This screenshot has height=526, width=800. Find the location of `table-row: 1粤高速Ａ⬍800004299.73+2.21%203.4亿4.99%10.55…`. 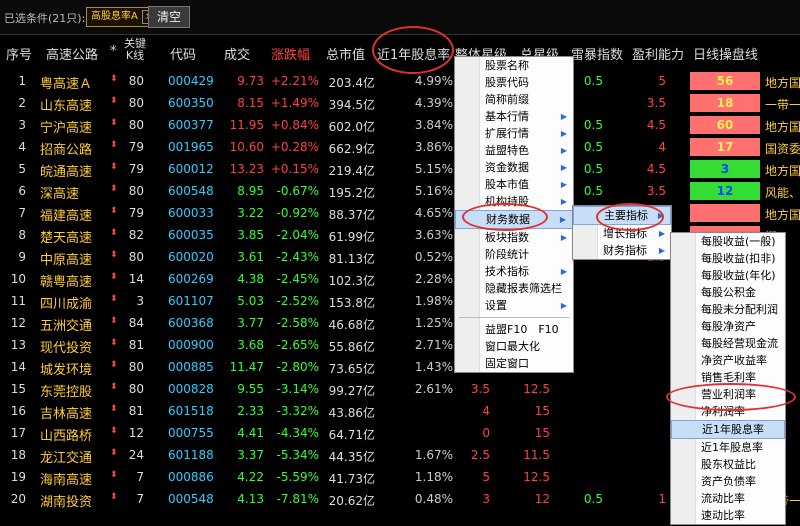

table-row: 1粤高速Ａ⬍800004299.73+2.21%203.4亿4.99%10.55… is located at coordinates (400, 81).